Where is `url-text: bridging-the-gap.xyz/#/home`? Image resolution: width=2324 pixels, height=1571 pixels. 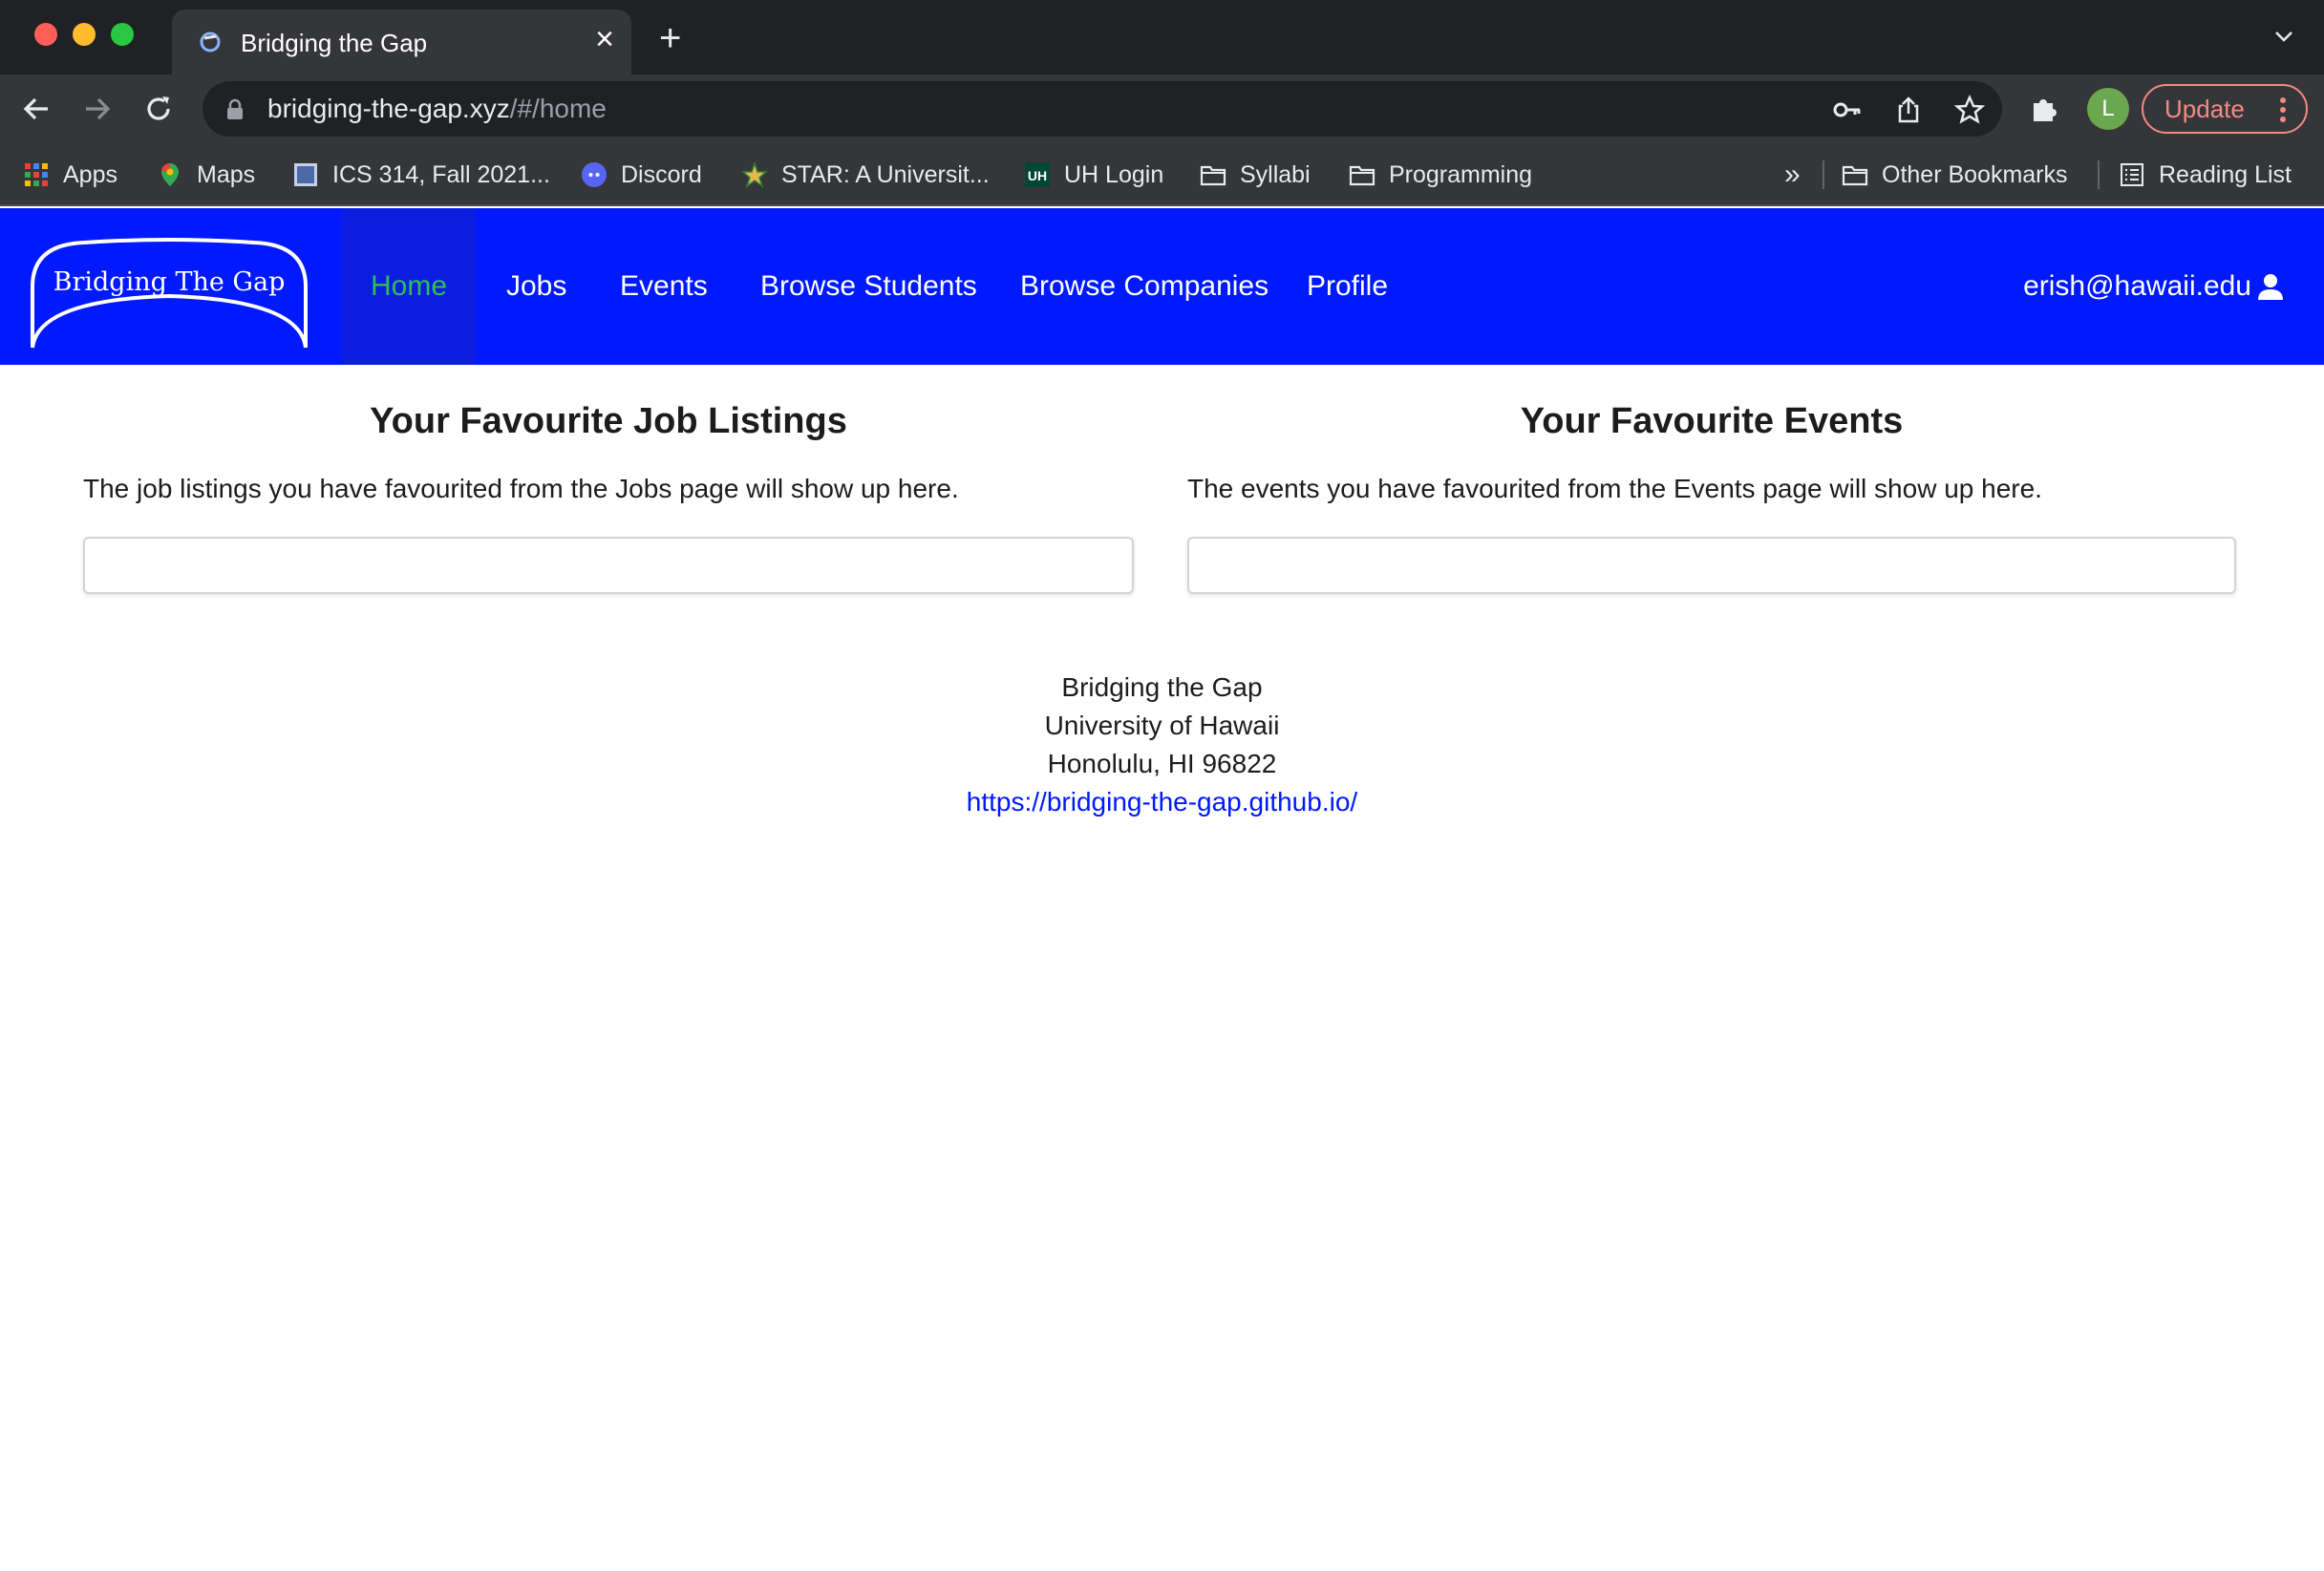 url-text: bridging-the-gap.xyz/#/home is located at coordinates (437, 109).